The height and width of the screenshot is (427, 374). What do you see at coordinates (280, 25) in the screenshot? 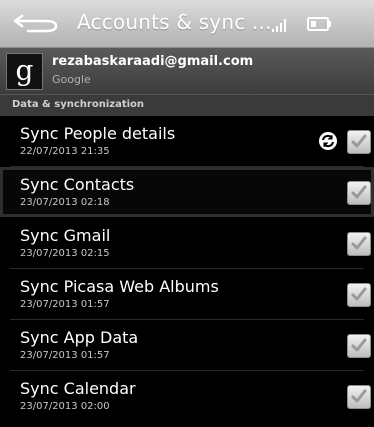
I see `signal-icon` at bounding box center [280, 25].